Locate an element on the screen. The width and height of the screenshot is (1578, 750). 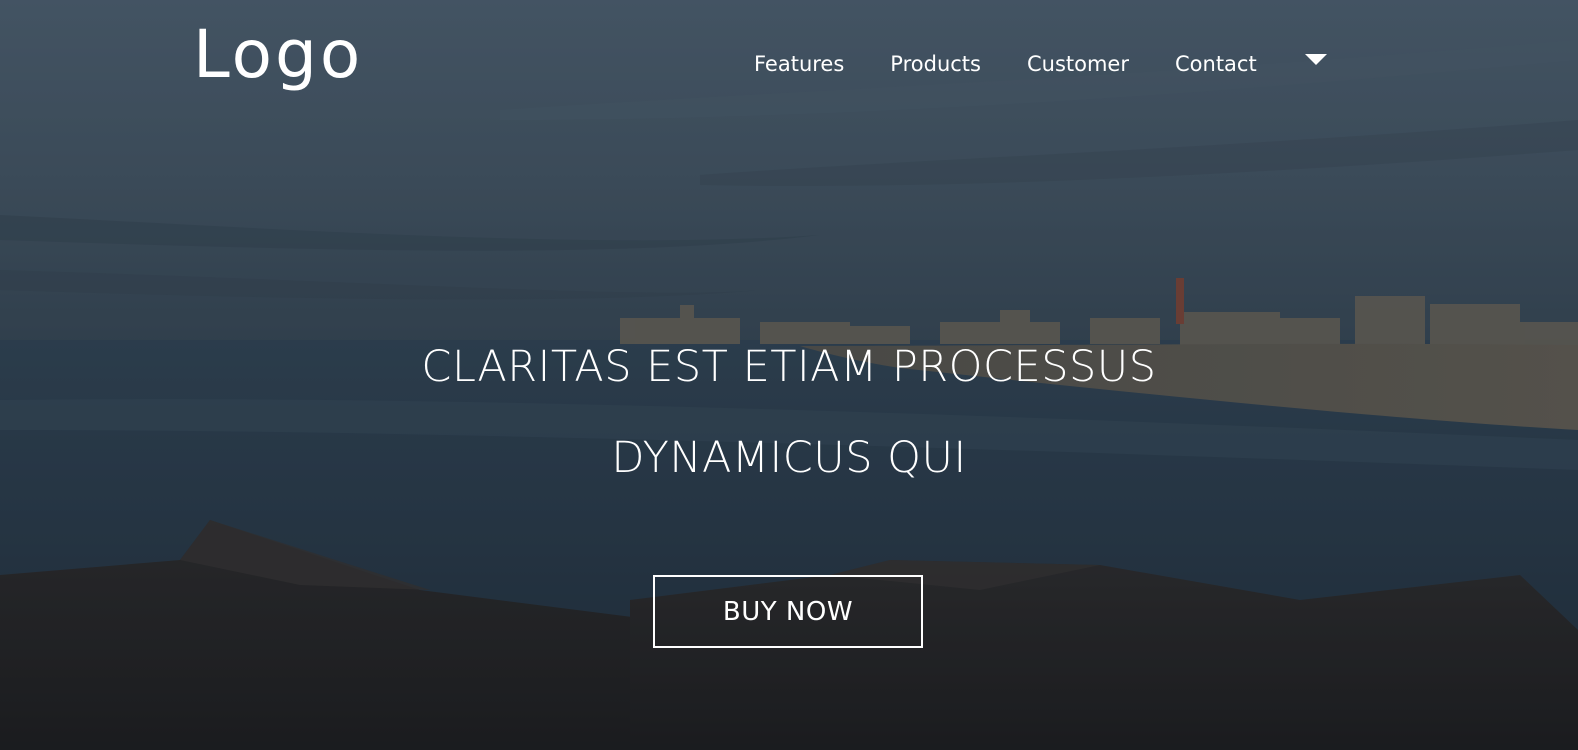
caret-down-icon is located at coordinates (1315, 59).